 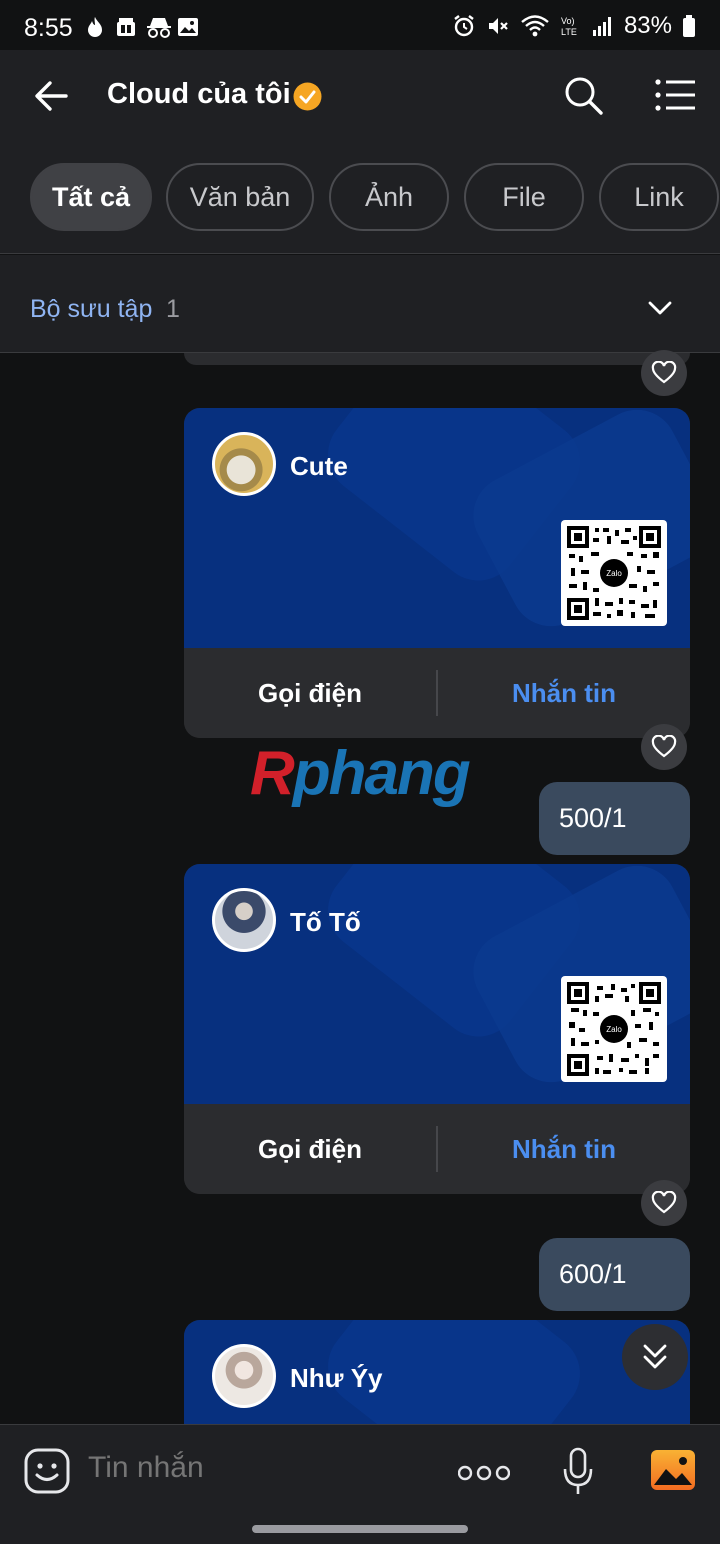 What do you see at coordinates (173, 309) in the screenshot?
I see `collection-count: 1` at bounding box center [173, 309].